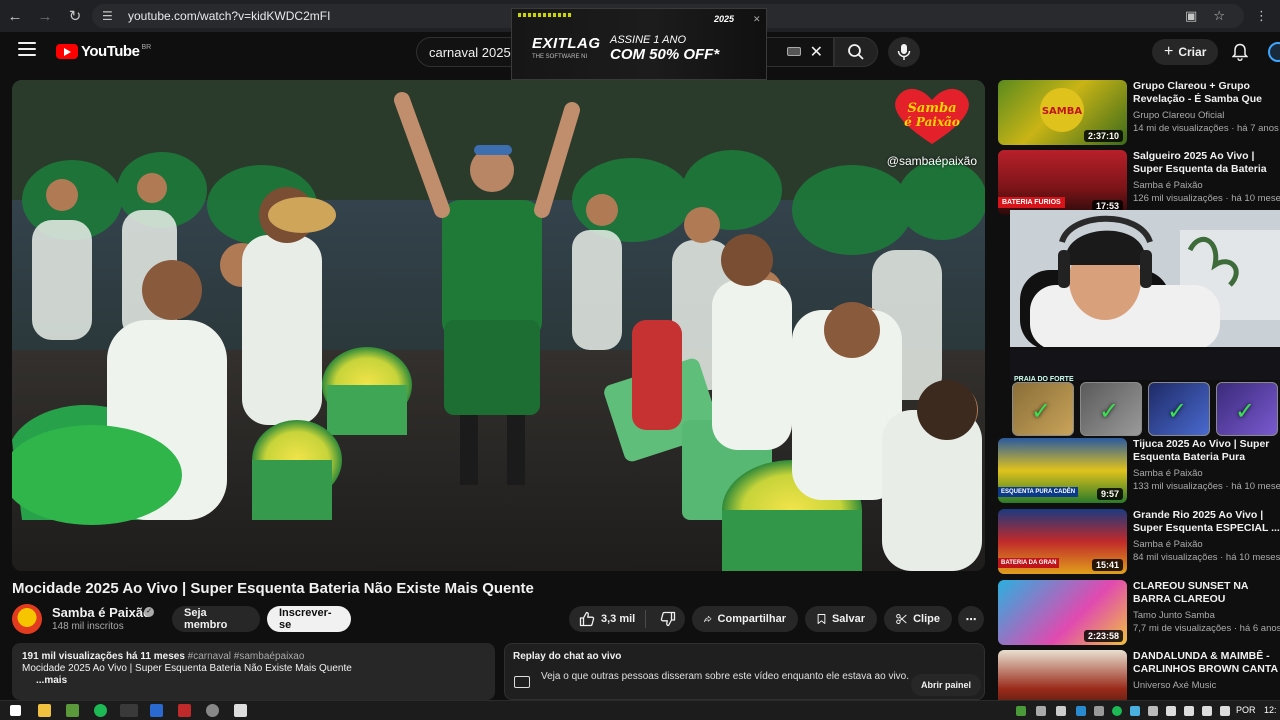 The width and height of the screenshot is (1280, 720). I want to click on recommendation-thumbnail: SAMBA 2:37:10, so click(1062, 112).